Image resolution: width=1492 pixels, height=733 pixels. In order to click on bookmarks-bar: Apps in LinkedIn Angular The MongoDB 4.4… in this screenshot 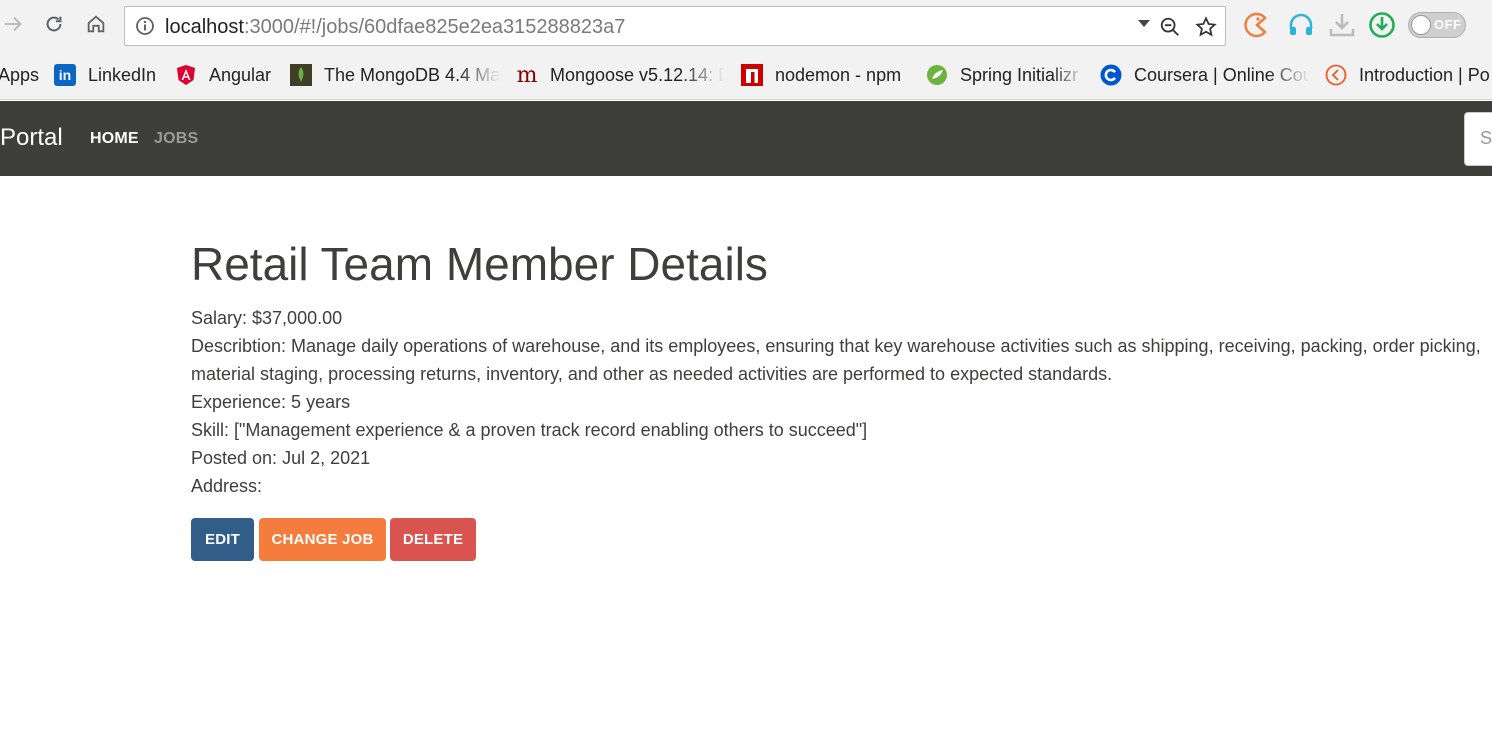, I will do `click(746, 76)`.